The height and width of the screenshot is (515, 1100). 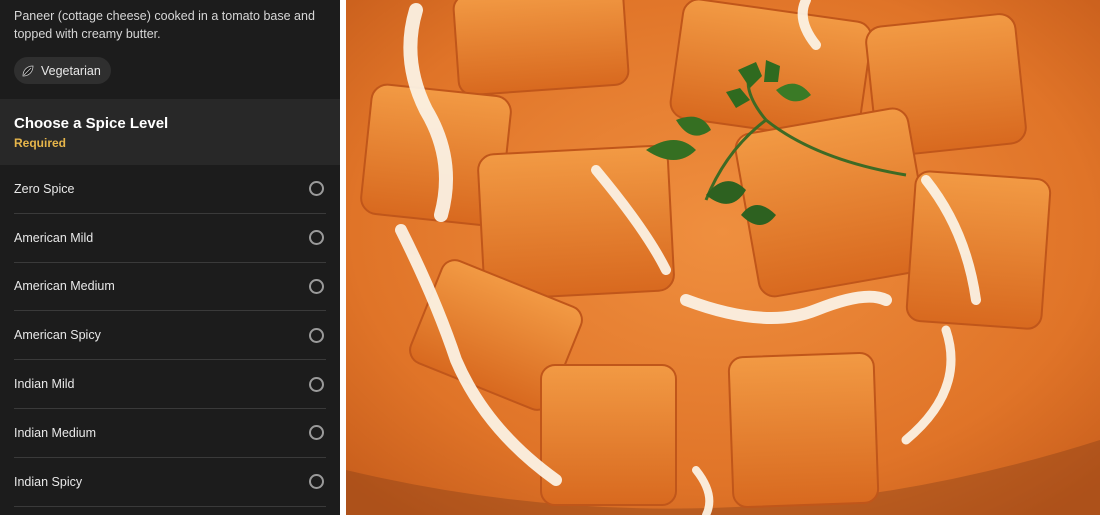 I want to click on option-label: Zero Spice, so click(x=44, y=188).